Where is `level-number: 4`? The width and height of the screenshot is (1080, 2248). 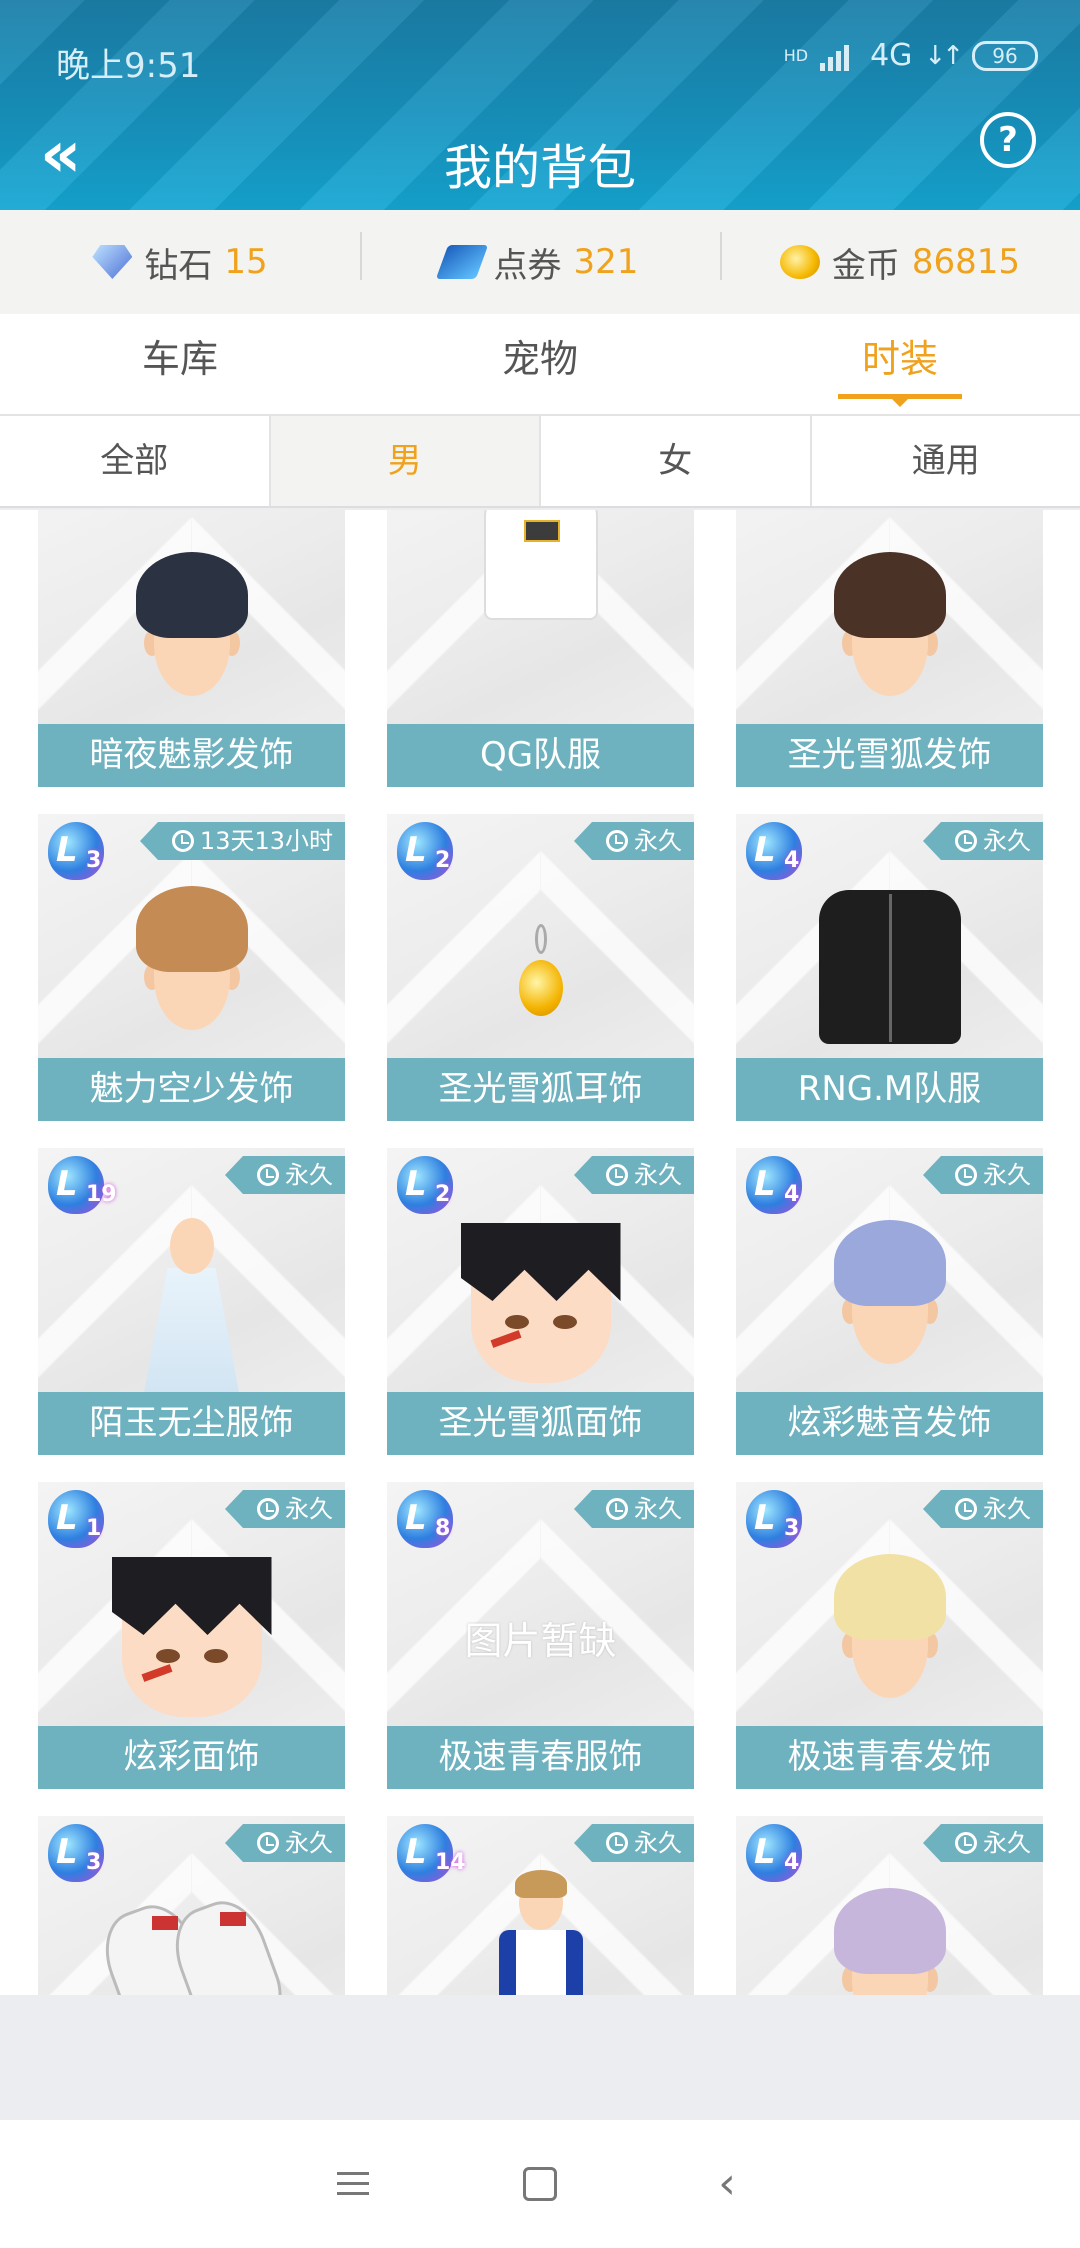
level-number: 4 is located at coordinates (792, 860).